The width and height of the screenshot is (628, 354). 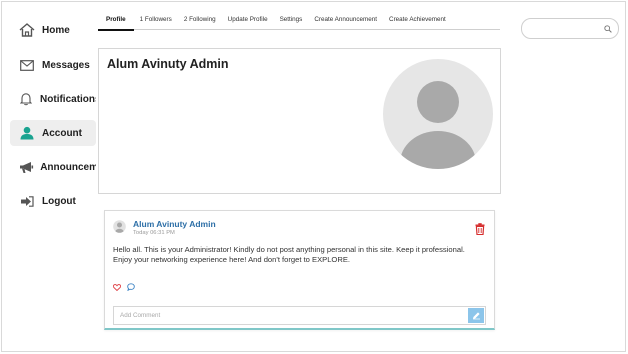 What do you see at coordinates (154, 233) in the screenshot?
I see `post-timestamp: Today 06:31 PM` at bounding box center [154, 233].